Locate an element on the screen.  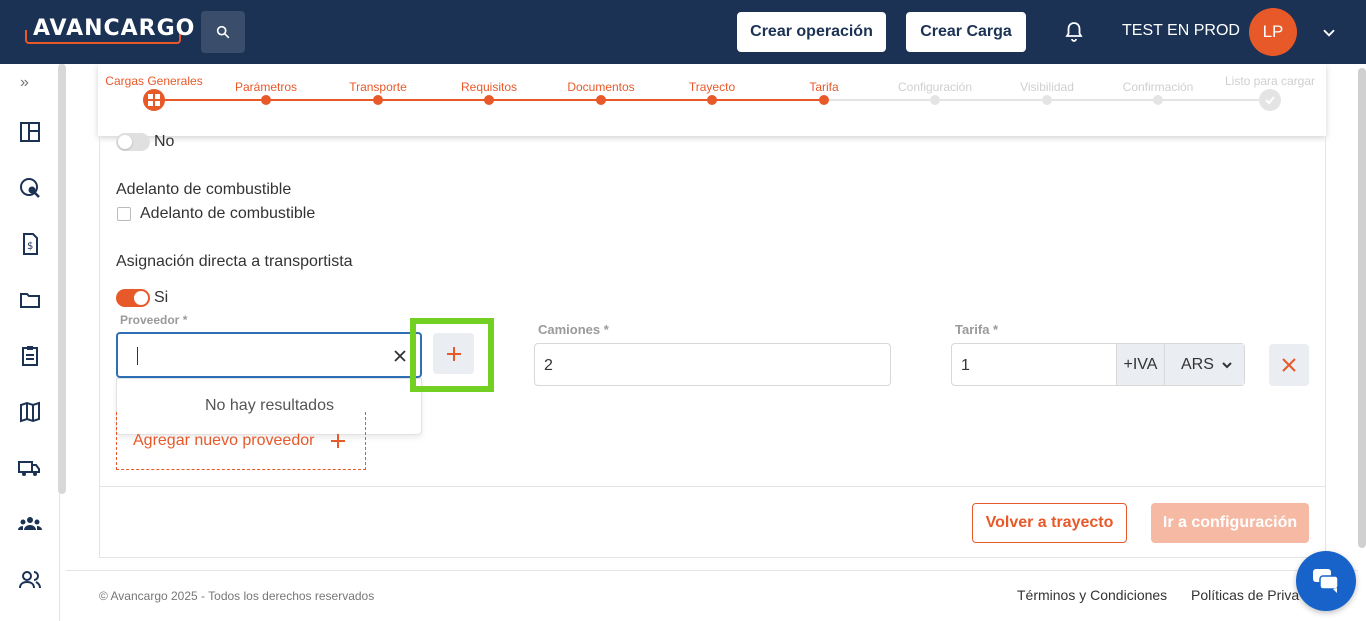
rate-label: Tarifa * is located at coordinates (977, 329).